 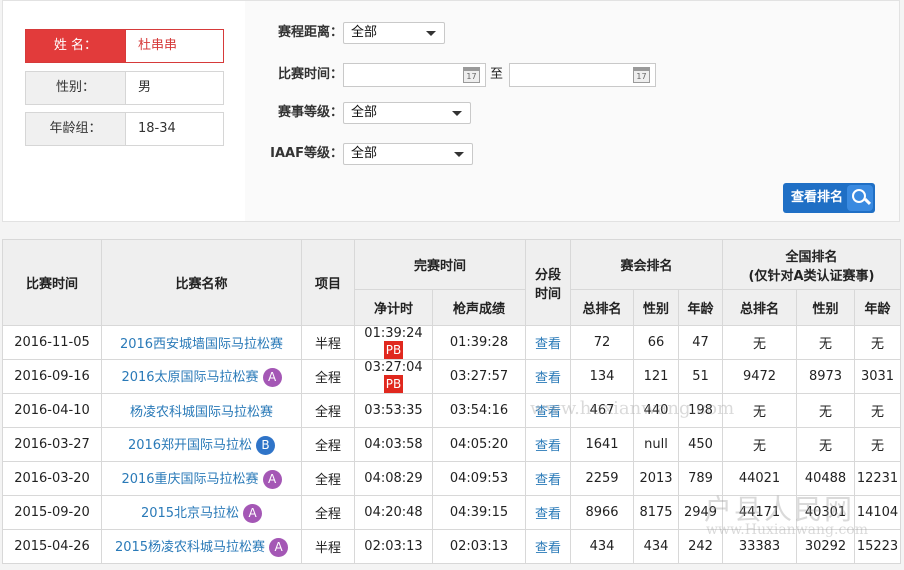 I want to click on meet-total-rank: 2259, so click(x=602, y=478).